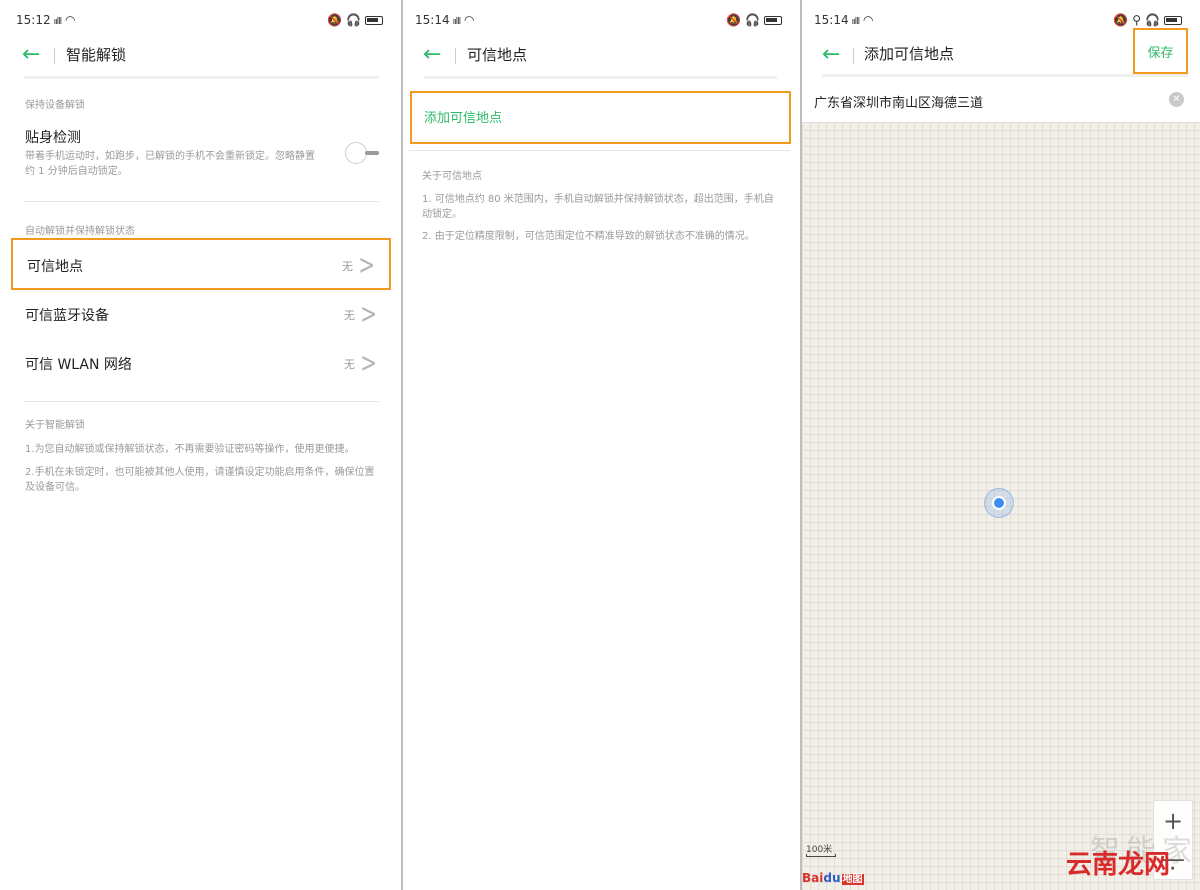 The image size is (1200, 890). I want to click on row-label: 可信地点, so click(55, 267).